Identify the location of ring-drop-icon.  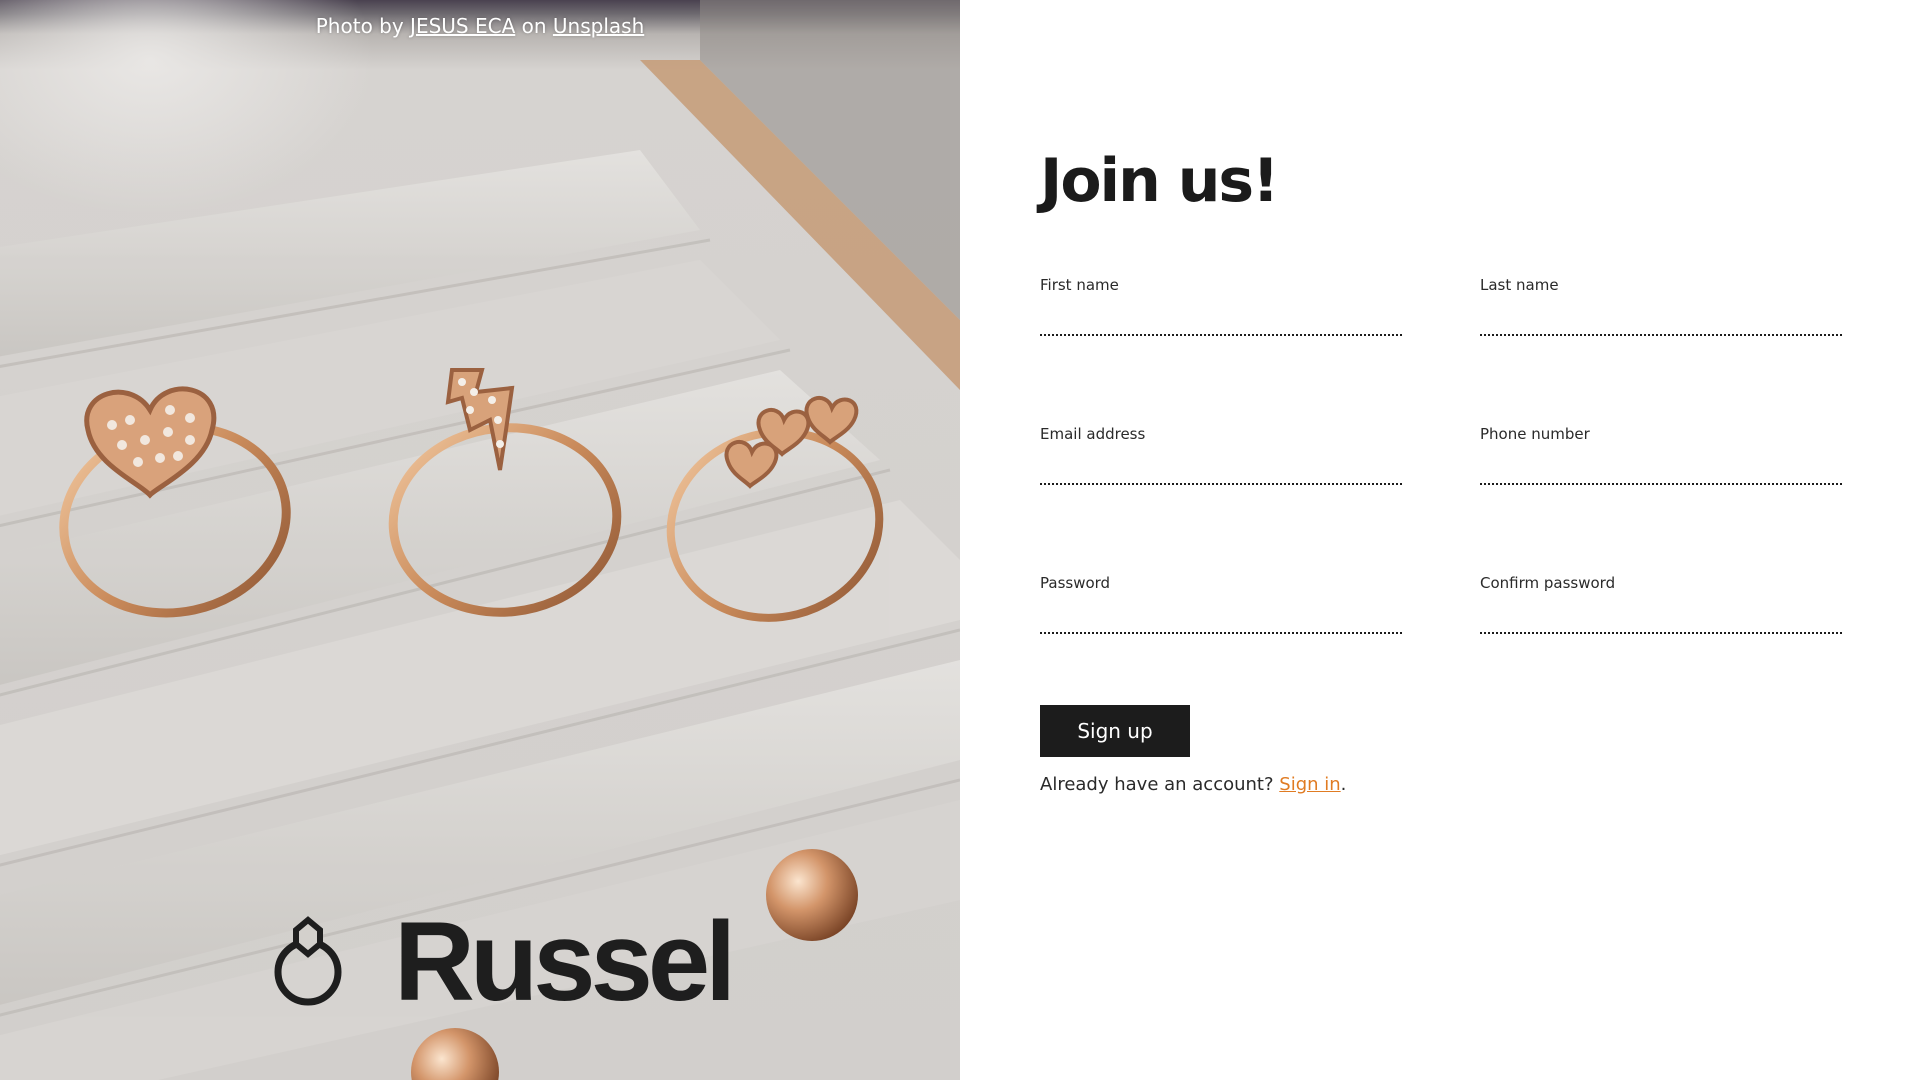
(308, 961).